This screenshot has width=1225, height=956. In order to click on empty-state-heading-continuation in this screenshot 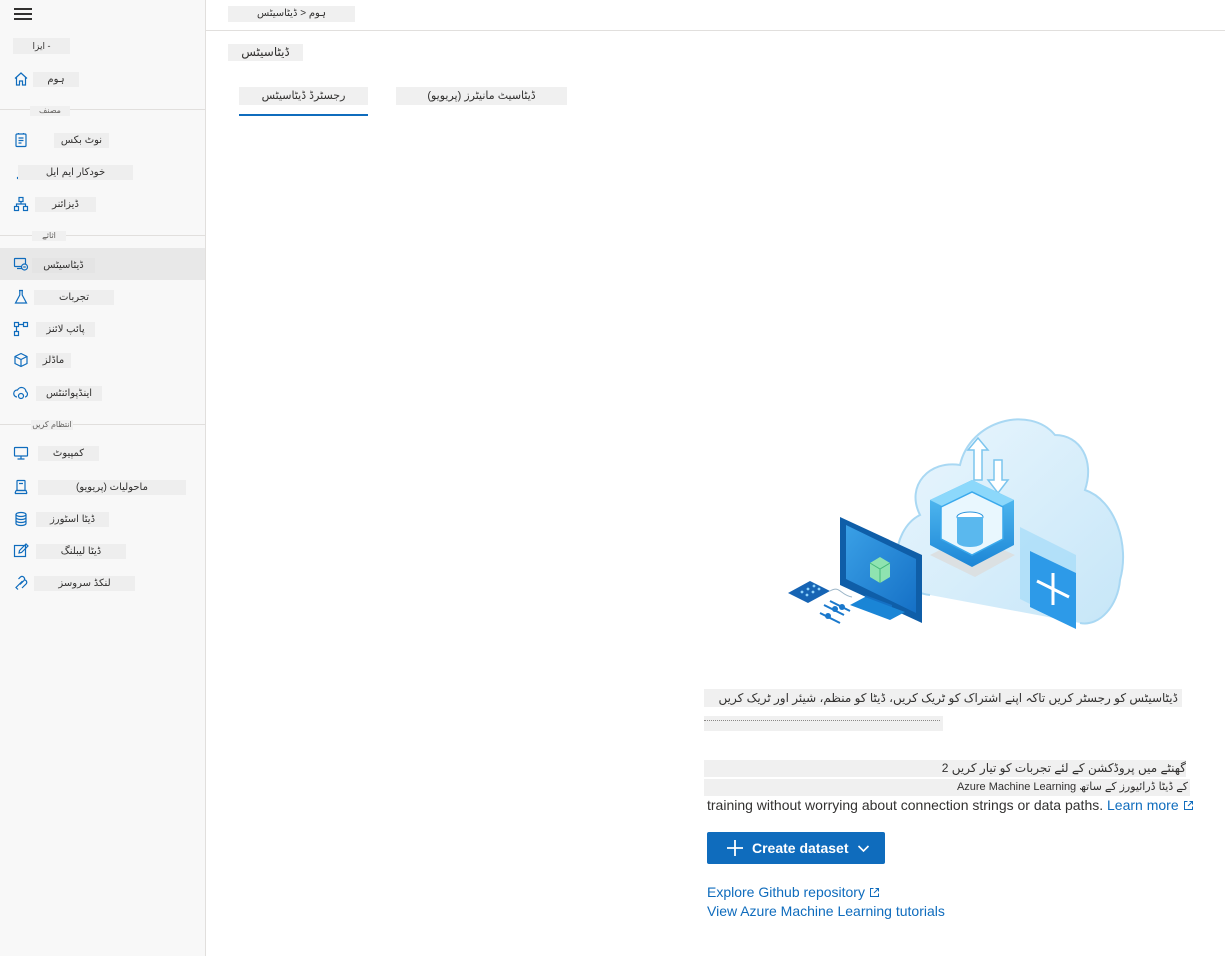, I will do `click(823, 723)`.